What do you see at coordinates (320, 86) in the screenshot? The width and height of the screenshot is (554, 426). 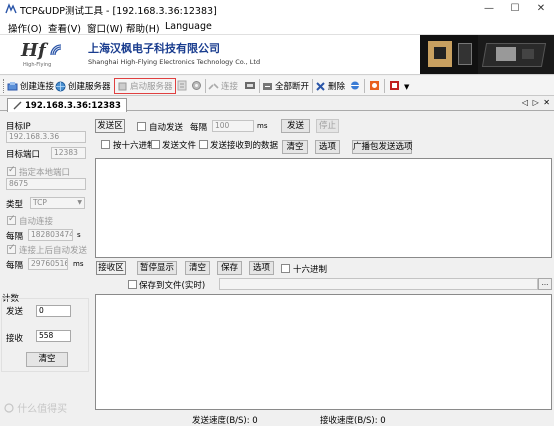 I see `delete-x-icon` at bounding box center [320, 86].